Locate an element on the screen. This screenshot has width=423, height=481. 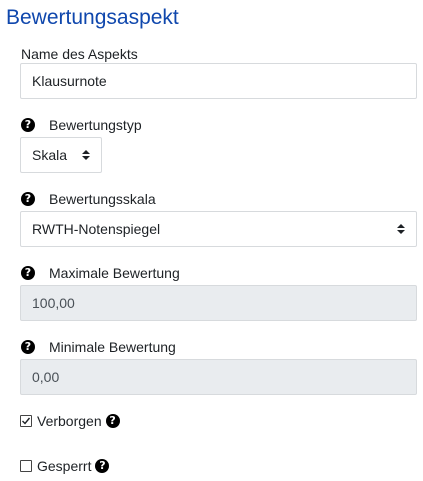
type-select-value: Skala is located at coordinates (50, 155).